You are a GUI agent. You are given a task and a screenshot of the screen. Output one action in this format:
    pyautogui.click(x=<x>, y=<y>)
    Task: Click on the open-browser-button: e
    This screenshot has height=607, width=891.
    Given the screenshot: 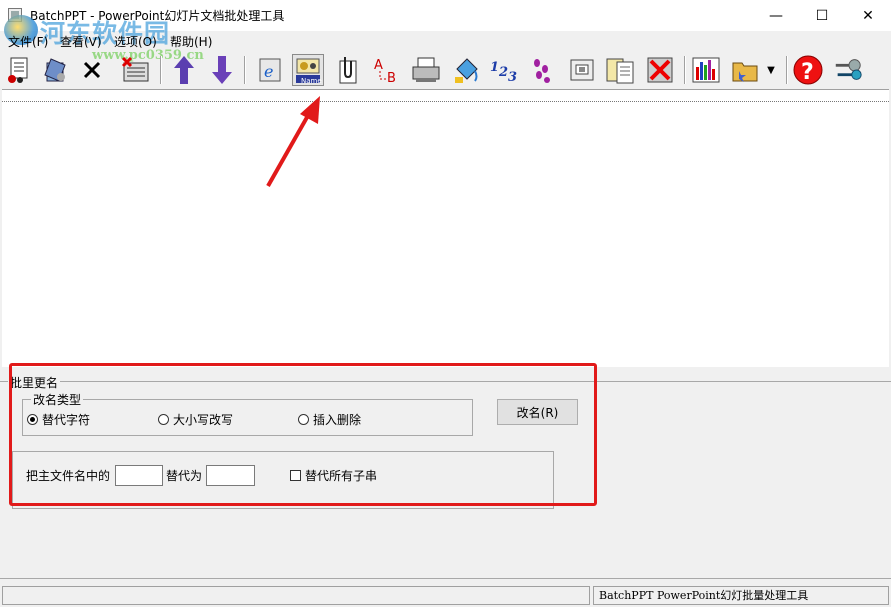 What is the action you would take?
    pyautogui.click(x=270, y=70)
    